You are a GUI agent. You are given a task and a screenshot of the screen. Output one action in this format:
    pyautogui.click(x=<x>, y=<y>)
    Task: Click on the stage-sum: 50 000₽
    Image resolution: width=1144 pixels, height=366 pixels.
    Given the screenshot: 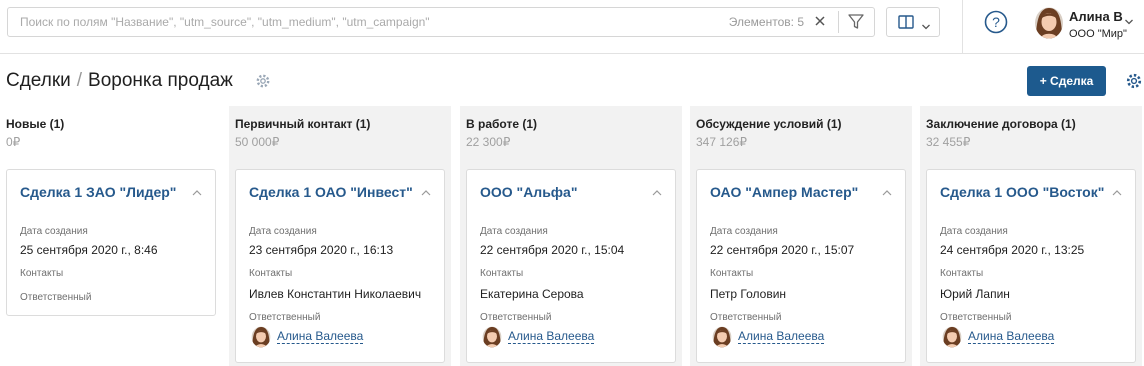 What is the action you would take?
    pyautogui.click(x=257, y=142)
    